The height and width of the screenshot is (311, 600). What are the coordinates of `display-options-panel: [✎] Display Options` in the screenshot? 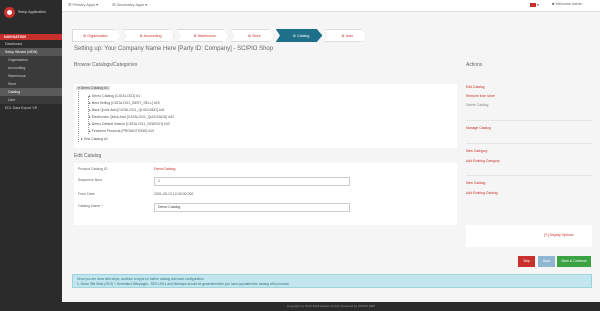 It's located at (529, 236).